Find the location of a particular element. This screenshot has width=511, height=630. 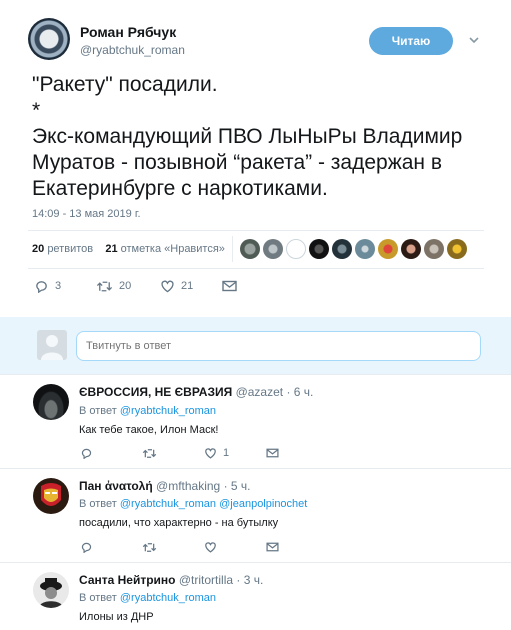

likers-avatars is located at coordinates (353, 250).